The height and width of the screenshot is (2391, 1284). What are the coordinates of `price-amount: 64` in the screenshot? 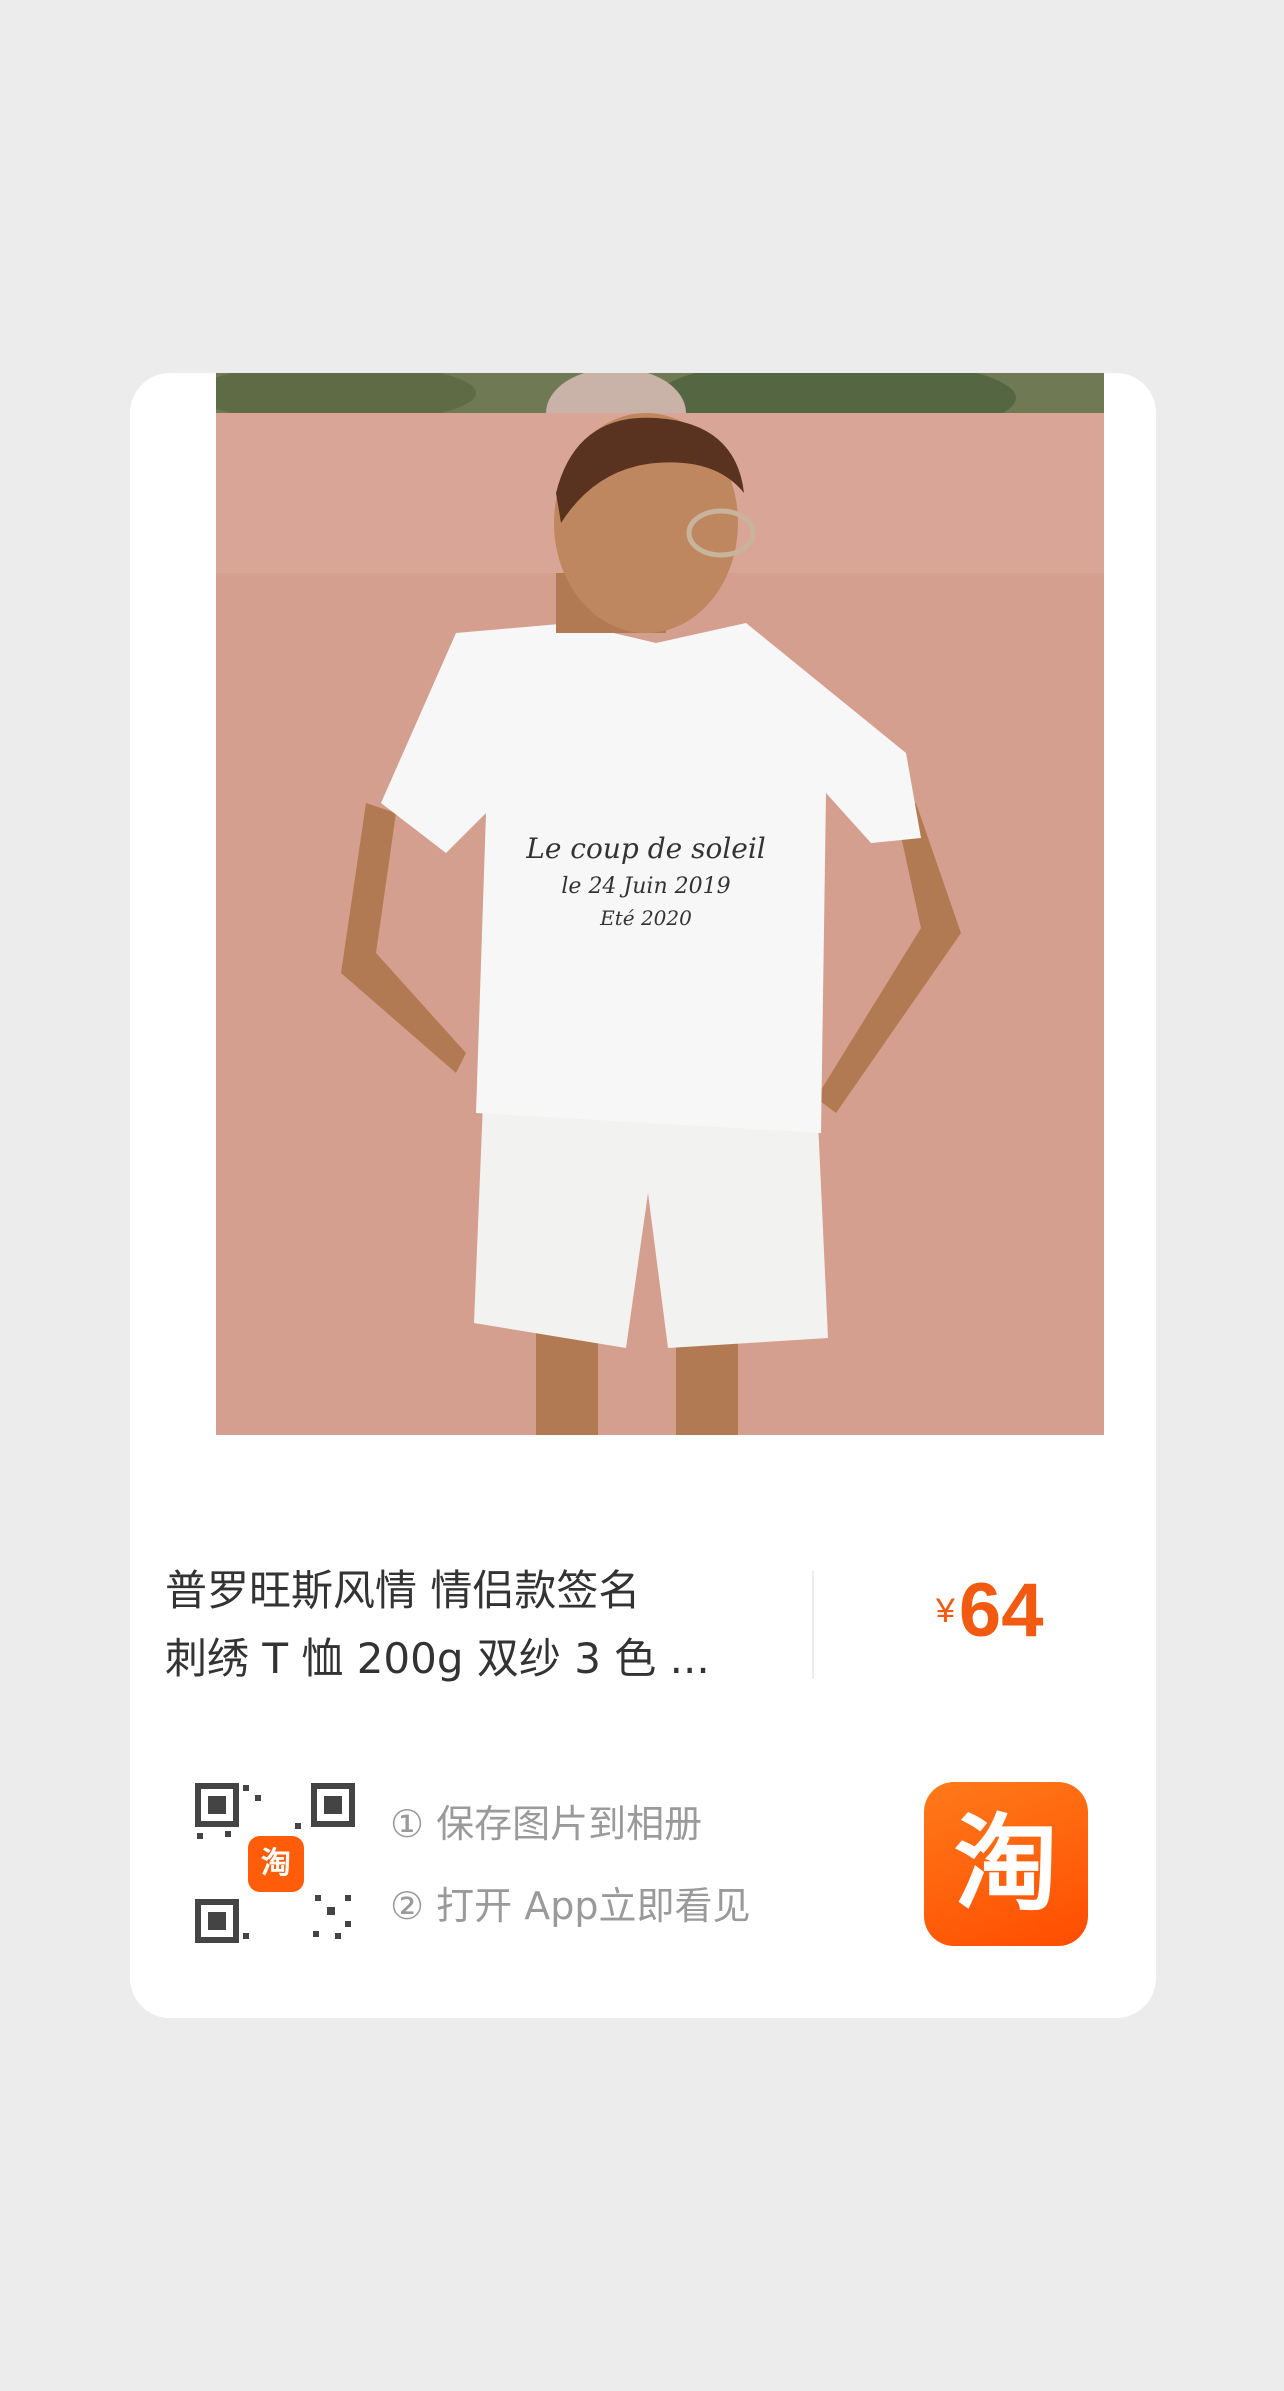 It's located at (1001, 1610).